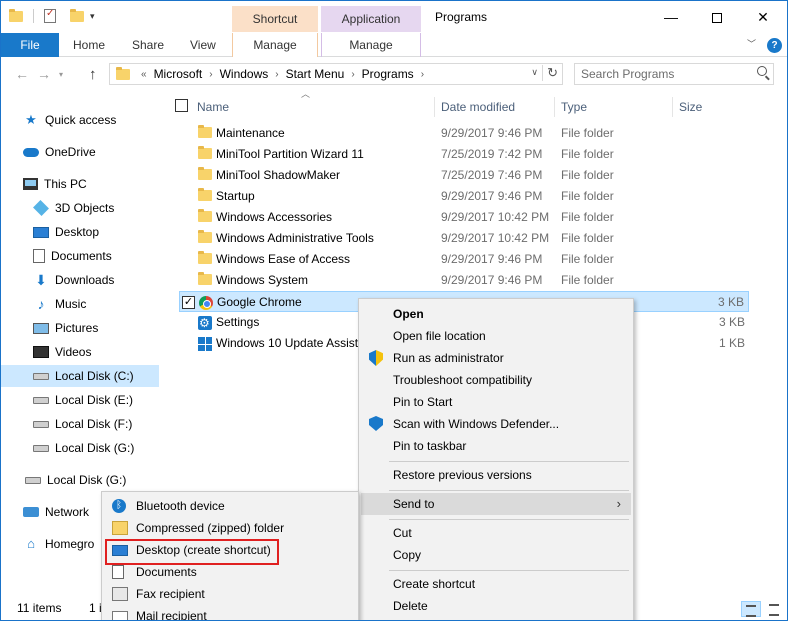 This screenshot has height=621, width=788. I want to click on column-header-type: Type, so click(614, 107).